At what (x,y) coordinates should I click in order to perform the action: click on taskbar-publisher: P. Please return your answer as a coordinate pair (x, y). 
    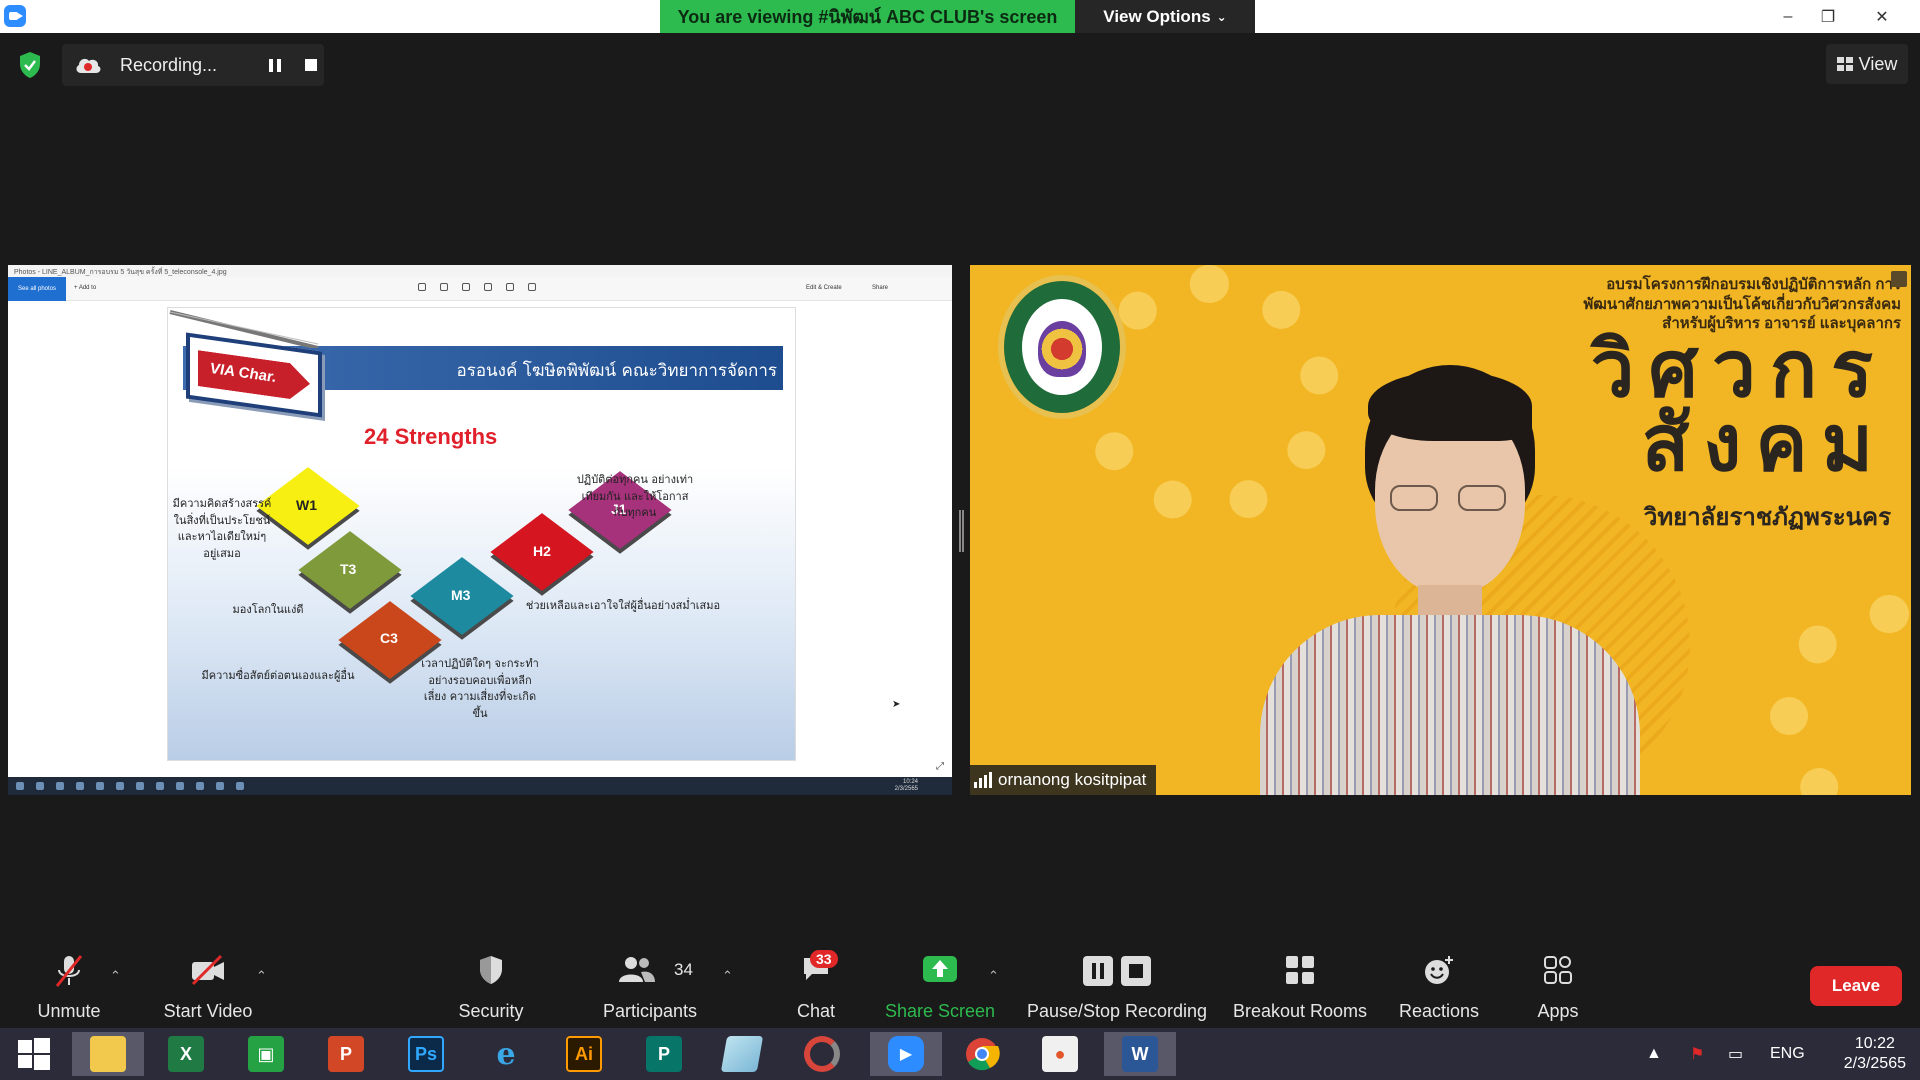
    Looking at the image, I should click on (664, 1054).